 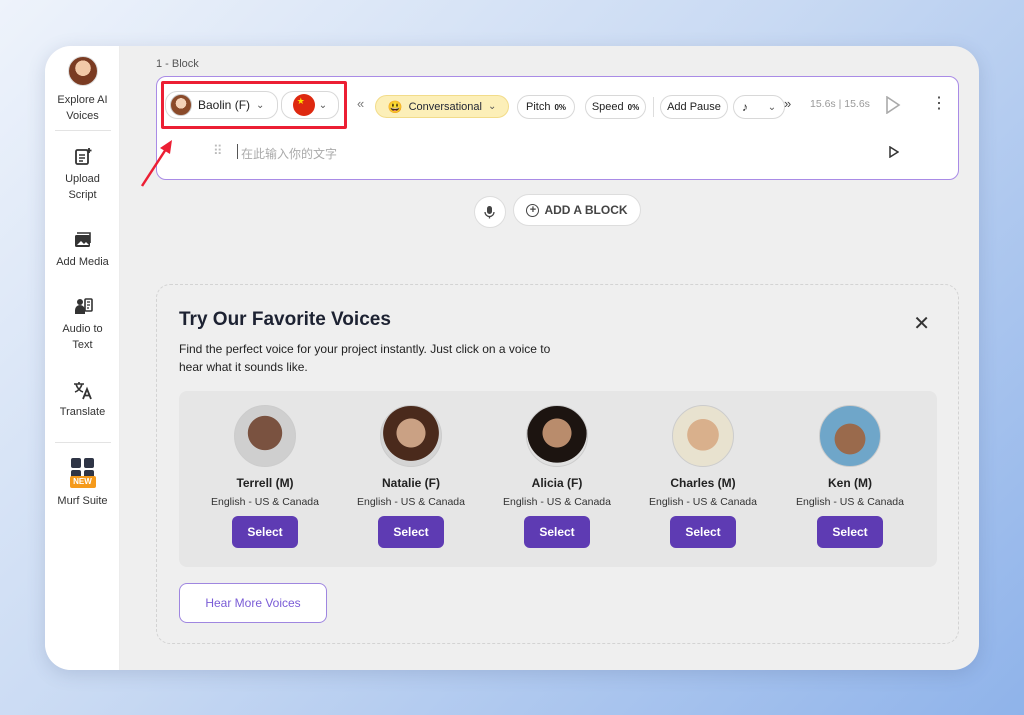 I want to click on add-pause-button: Add Pause, so click(x=694, y=107).